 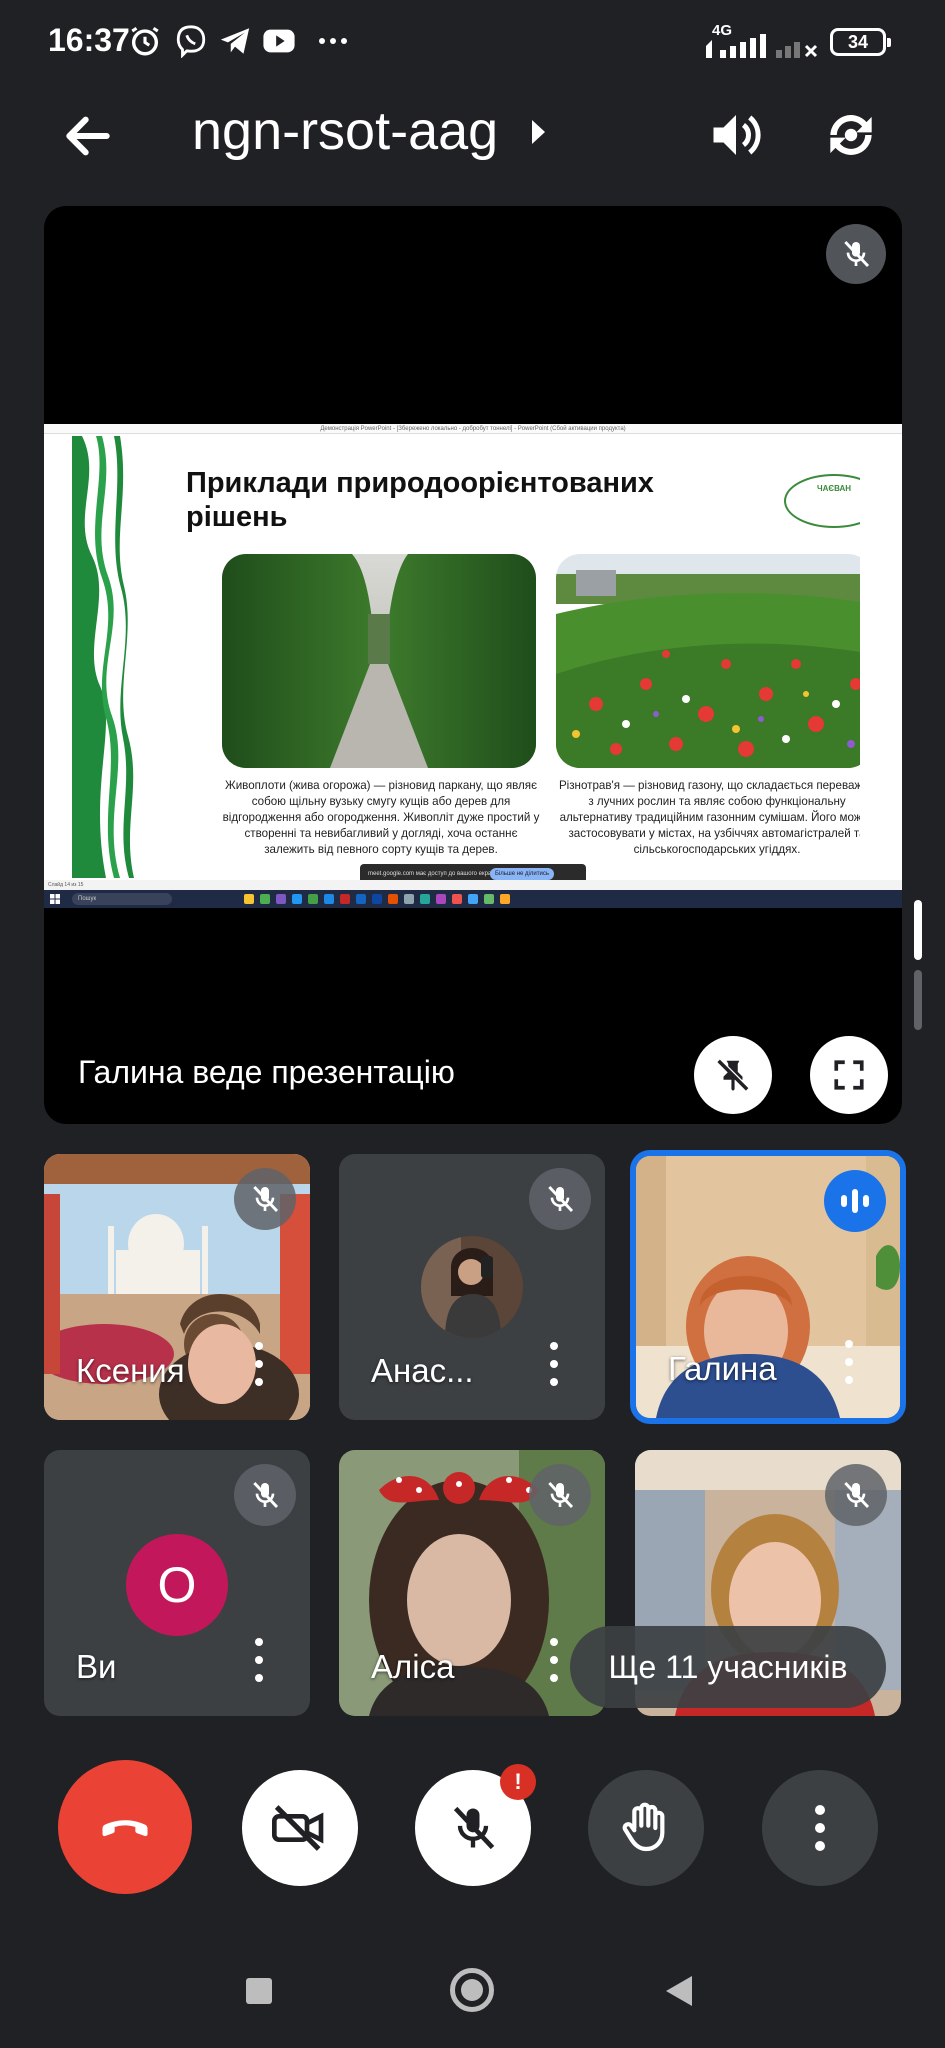 I want to click on participant-tile: Аліса, so click(x=472, y=1583).